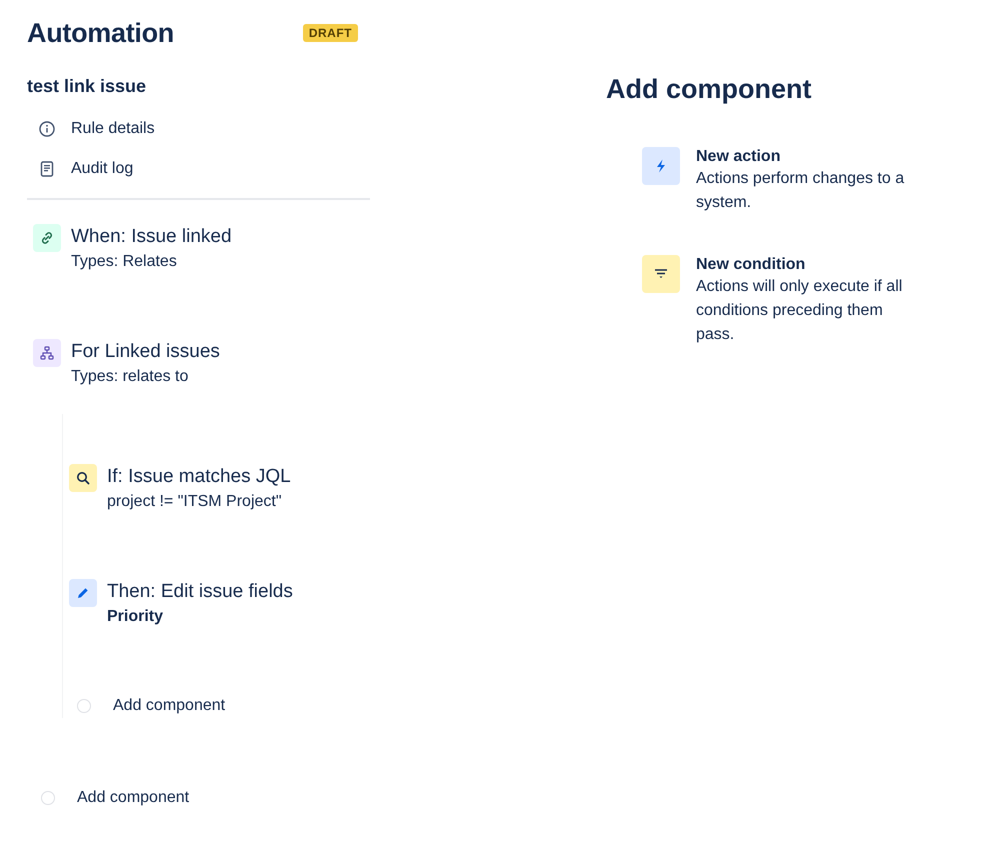 This screenshot has height=854, width=999. I want to click on step-detail: Priority, so click(135, 617).